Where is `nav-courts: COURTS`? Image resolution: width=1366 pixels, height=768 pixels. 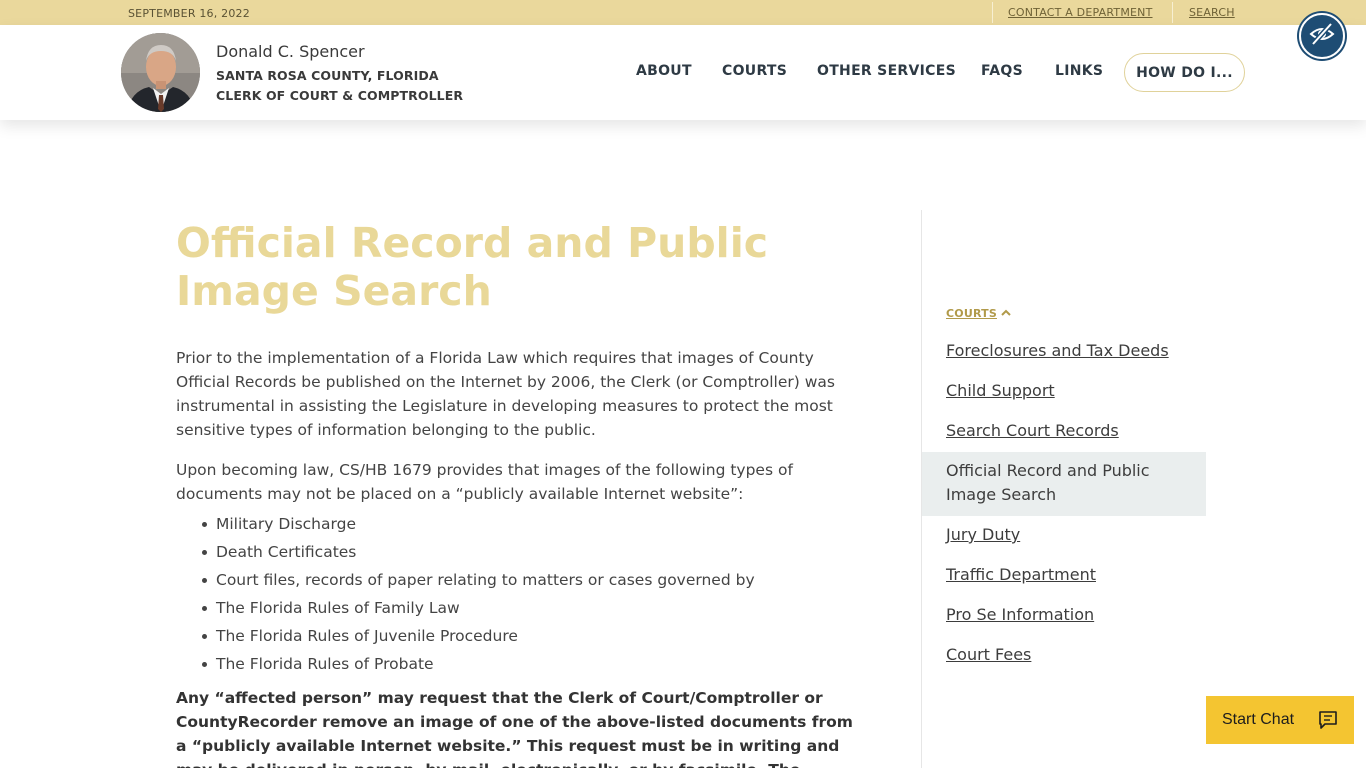 nav-courts: COURTS is located at coordinates (754, 71).